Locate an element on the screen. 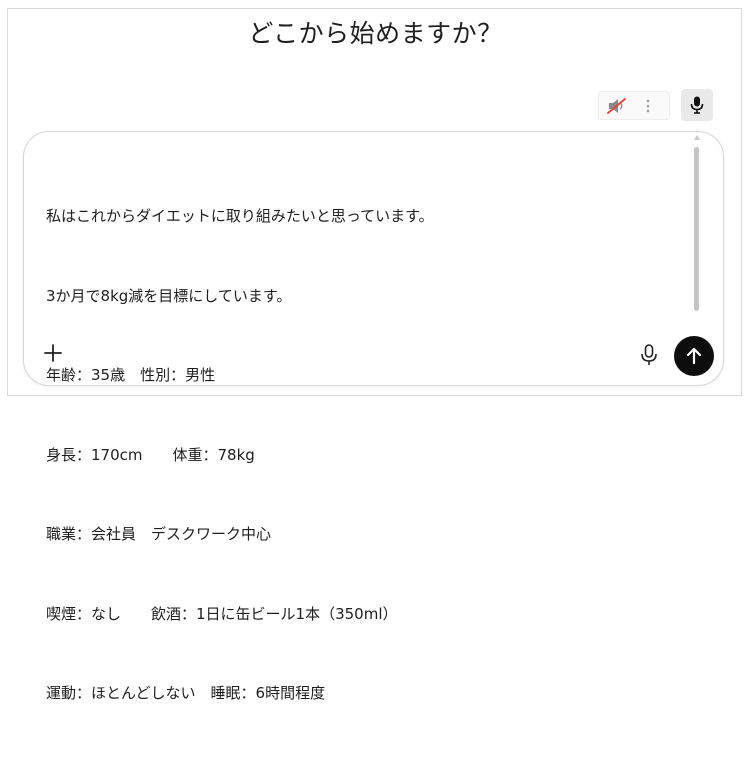 Image resolution: width=751 pixels, height=760 pixels. prompt-line: 年齢：35歳 性別：男性 is located at coordinates (131, 375).